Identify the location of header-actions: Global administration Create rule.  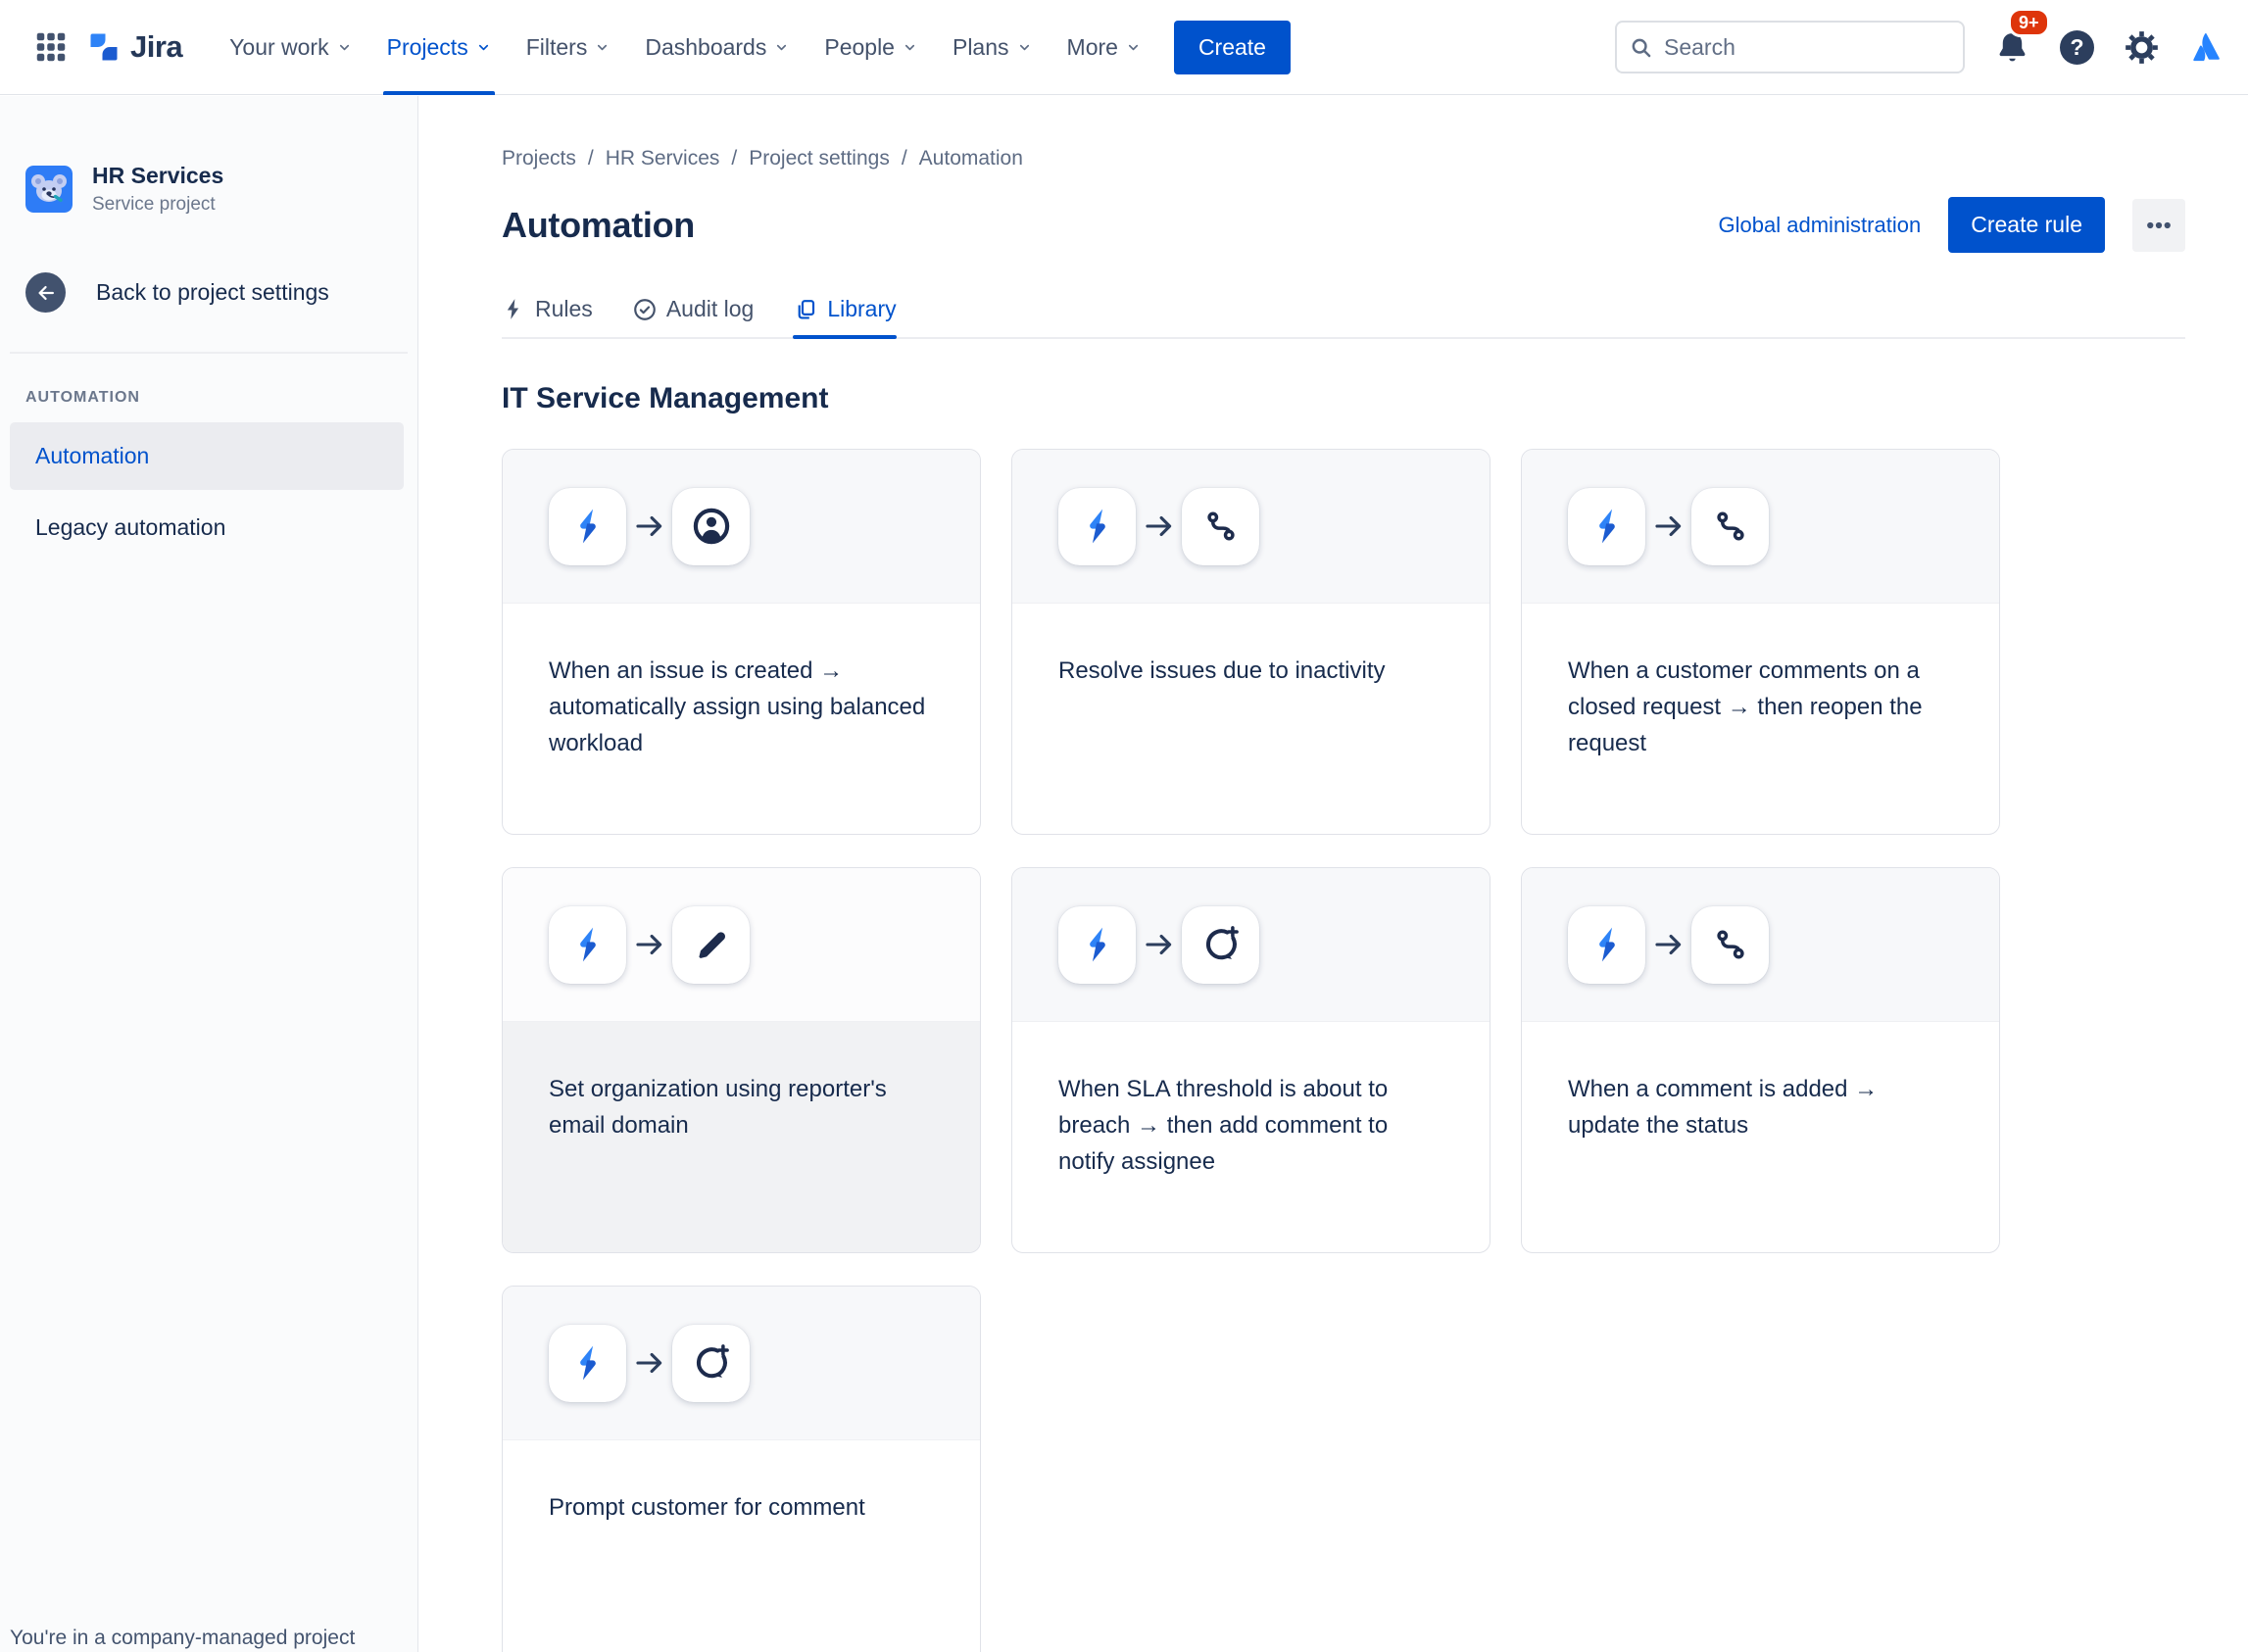
(1952, 225).